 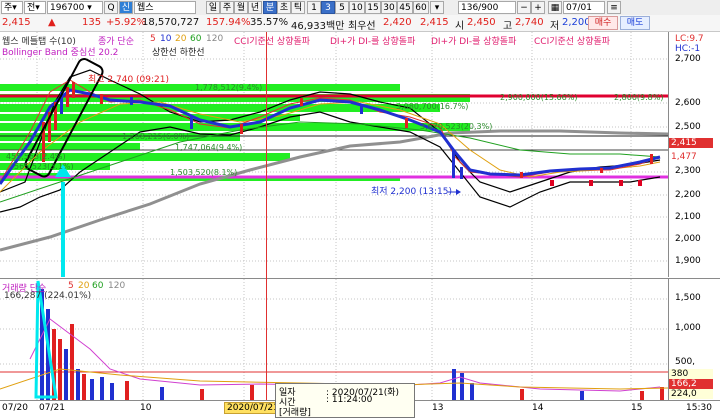 What do you see at coordinates (165, 7) in the screenshot?
I see `stock-name-field: 웹스` at bounding box center [165, 7].